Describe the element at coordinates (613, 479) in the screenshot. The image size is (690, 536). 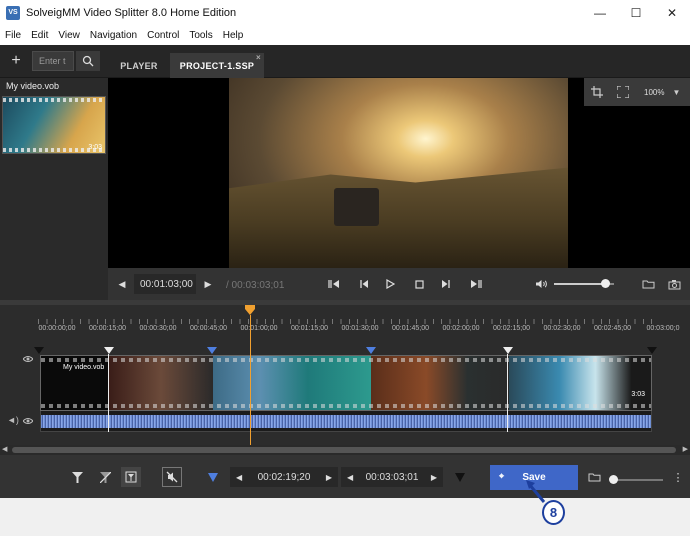
I see `timeline-zoom-knob` at that location.